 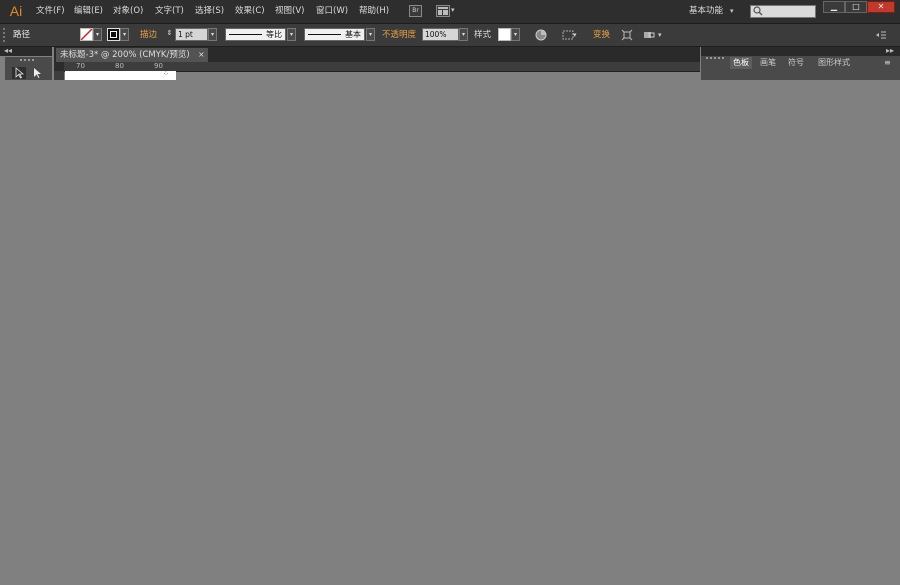 I want to click on vertical-ruler, so click(x=59, y=75).